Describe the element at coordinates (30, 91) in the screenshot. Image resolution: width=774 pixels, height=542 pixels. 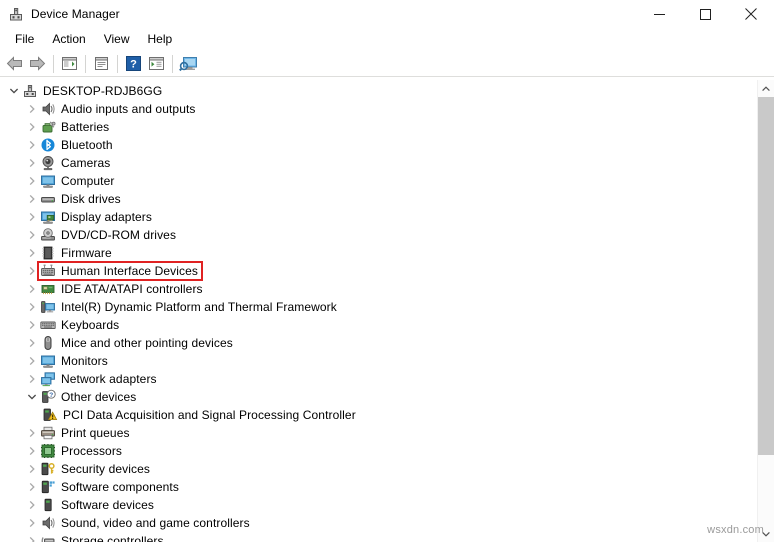
I see `computer-node-icon` at that location.